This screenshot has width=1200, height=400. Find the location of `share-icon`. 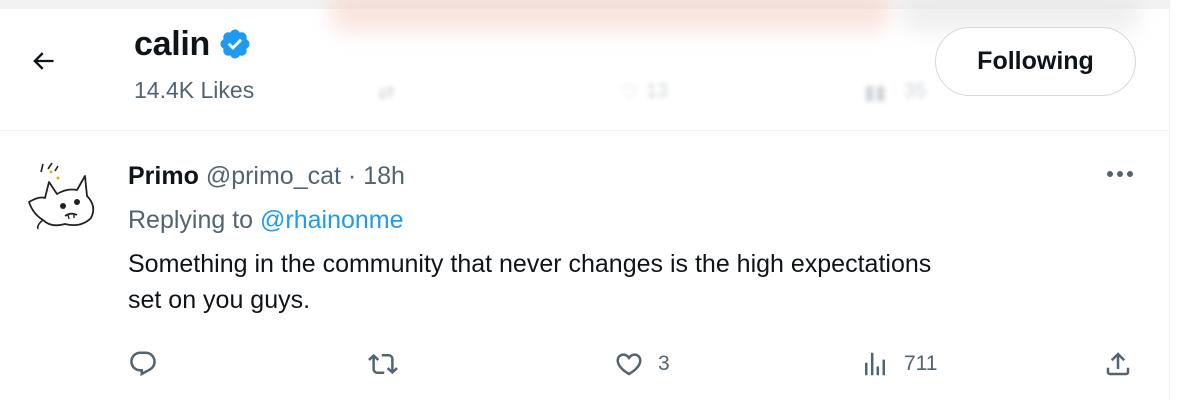

share-icon is located at coordinates (1118, 364).